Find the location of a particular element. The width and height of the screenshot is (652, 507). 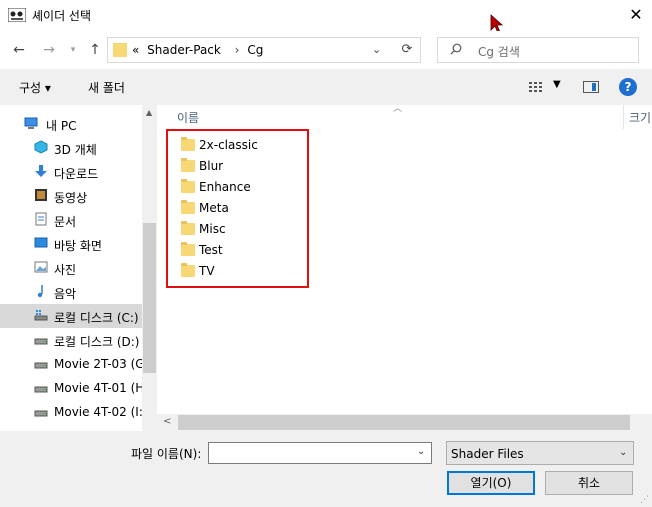

sidebar-item-label: 사진 is located at coordinates (65, 270).